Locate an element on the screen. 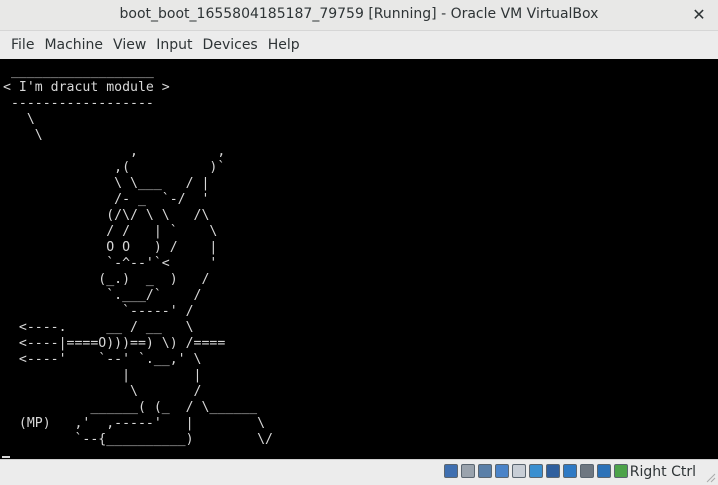 The width and height of the screenshot is (718, 485). console-line: `-^--'`< ' is located at coordinates (110, 263).